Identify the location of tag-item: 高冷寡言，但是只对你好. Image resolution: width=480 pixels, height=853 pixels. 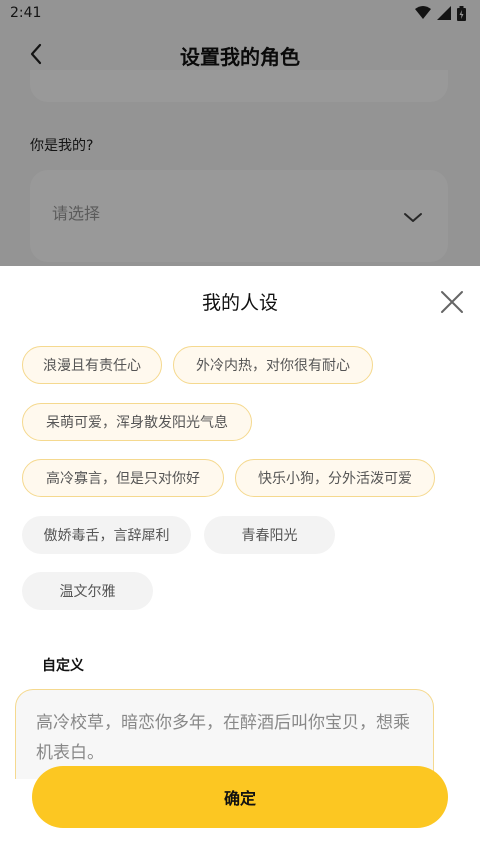
(123, 478).